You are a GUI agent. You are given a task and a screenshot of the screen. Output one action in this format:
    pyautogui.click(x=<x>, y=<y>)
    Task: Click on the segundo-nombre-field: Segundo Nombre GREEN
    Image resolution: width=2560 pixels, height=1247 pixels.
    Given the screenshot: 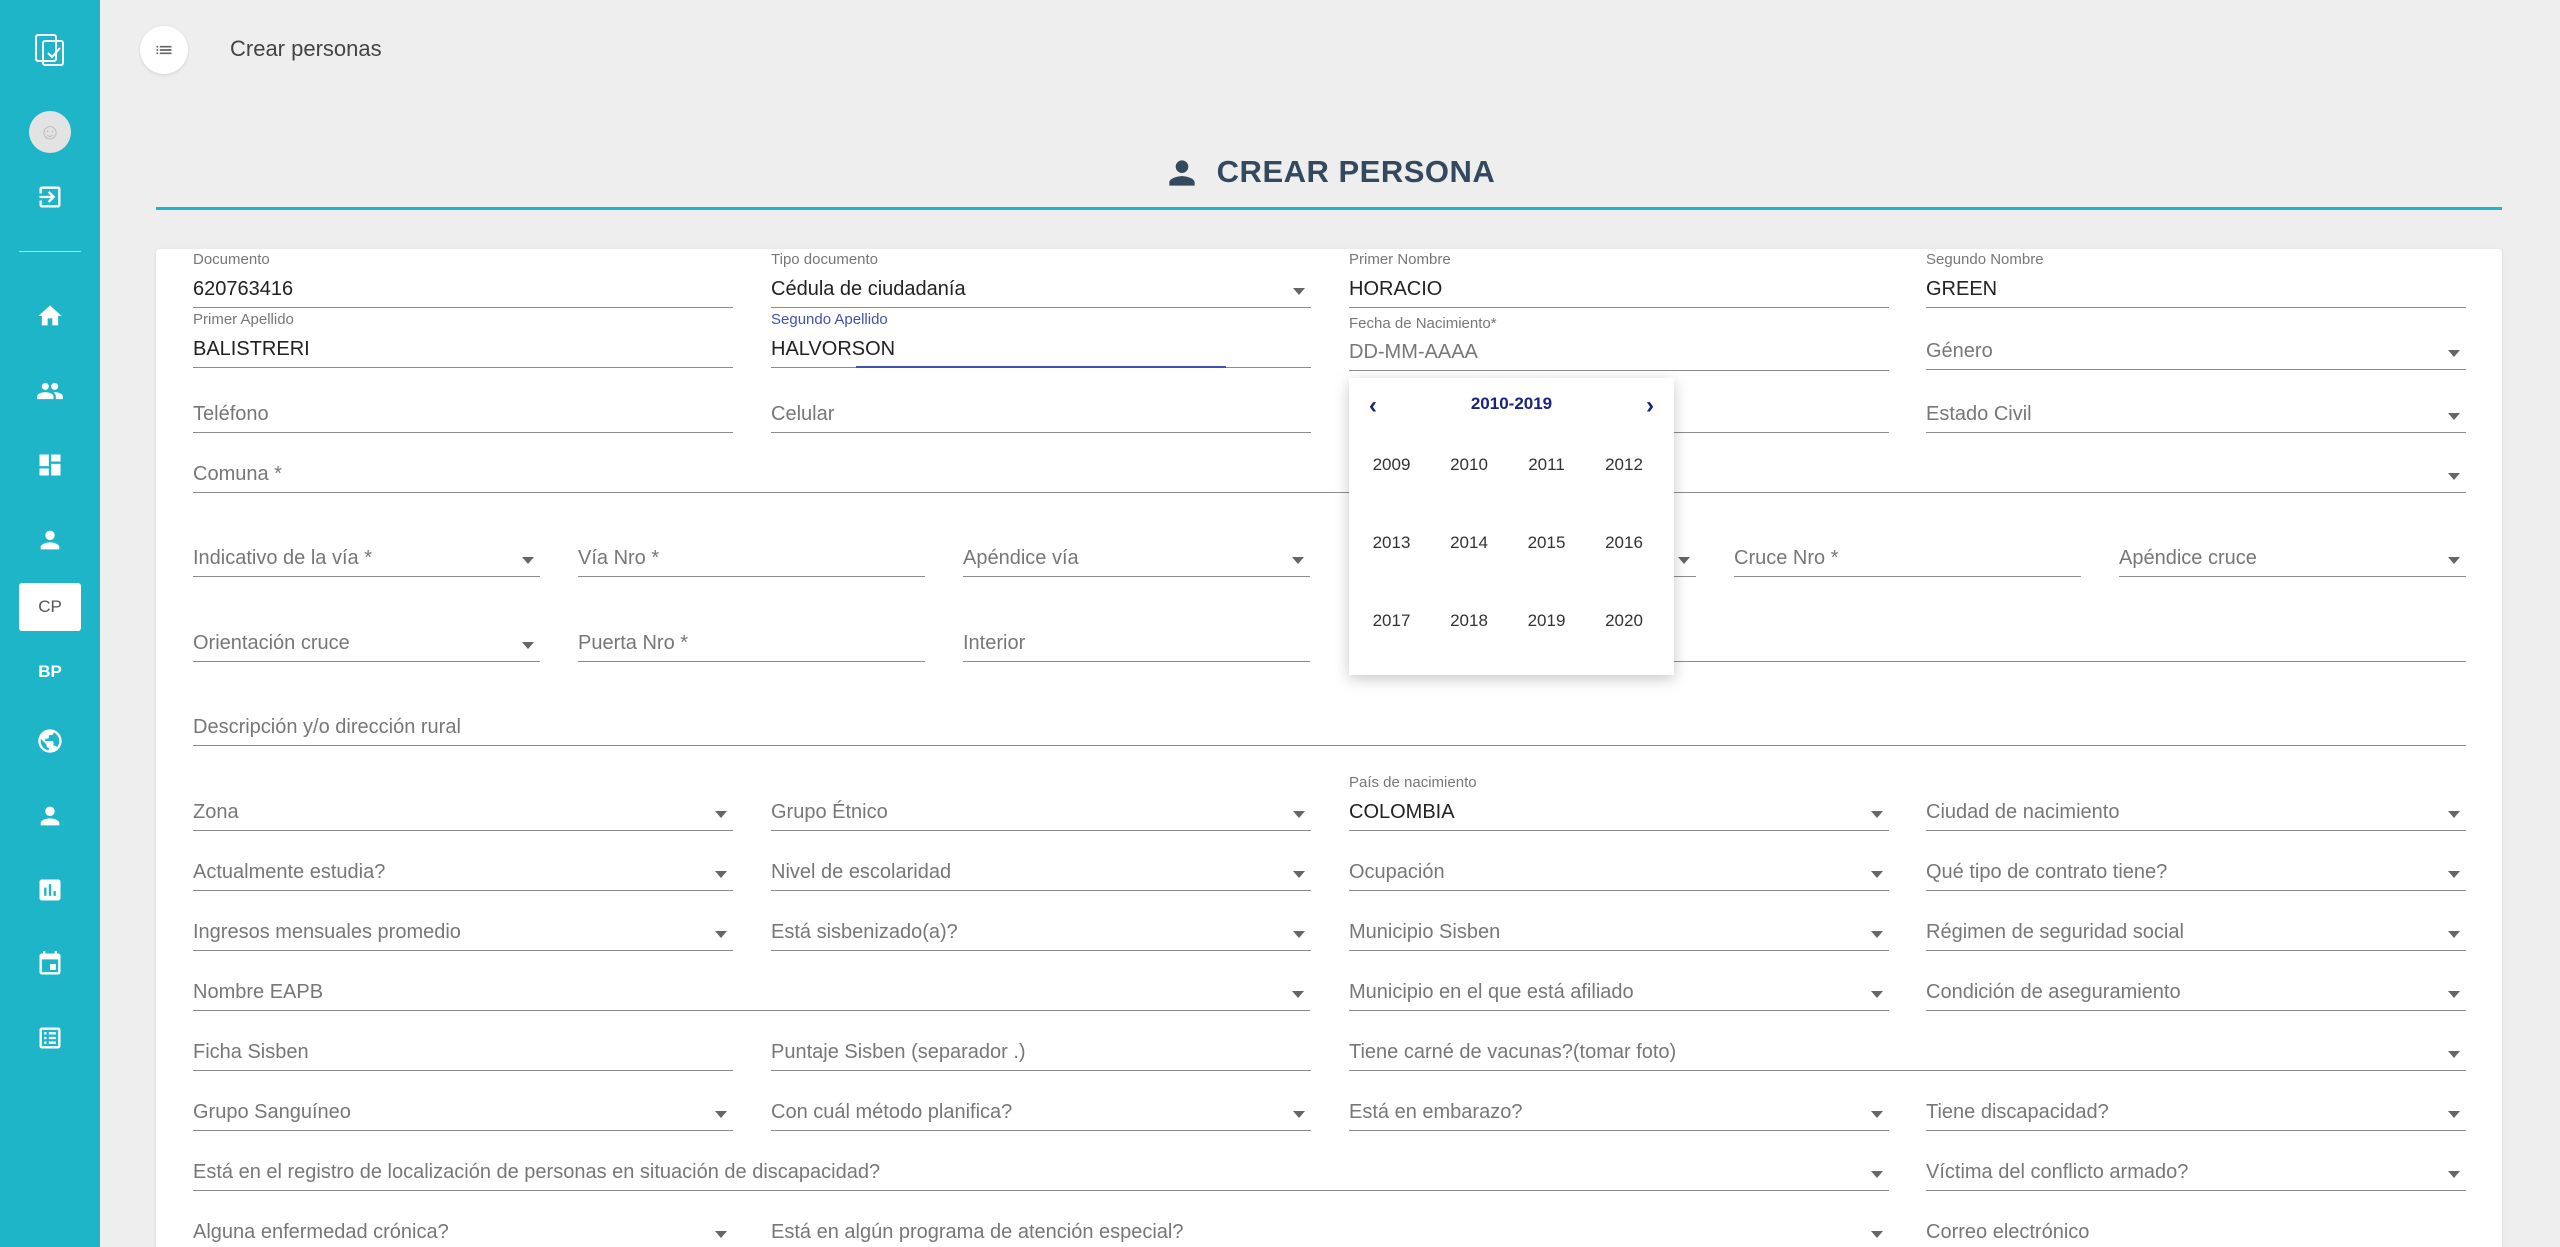 What is the action you would take?
    pyautogui.click(x=2196, y=279)
    